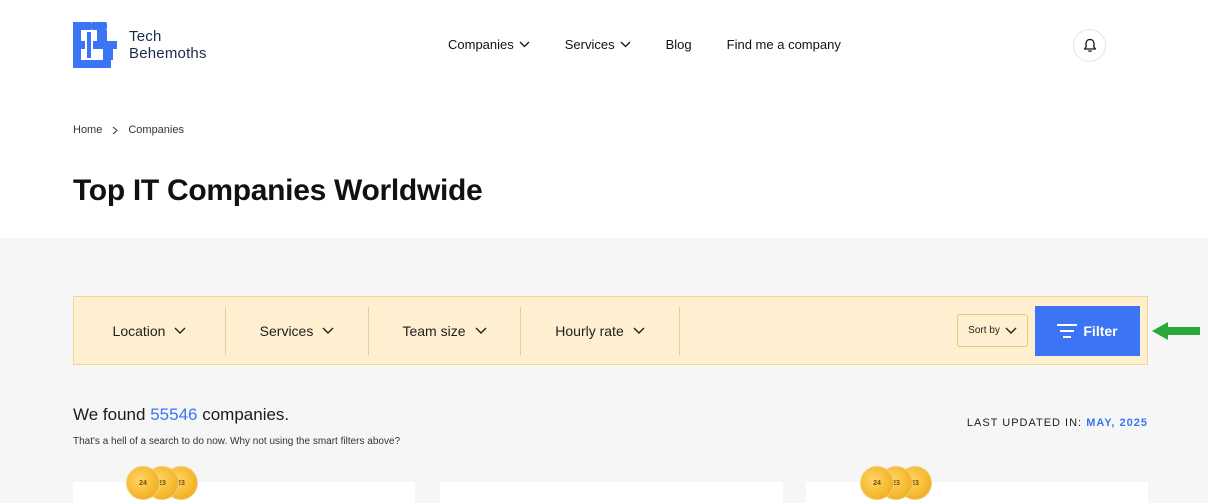 Image resolution: width=1208 pixels, height=503 pixels. I want to click on nav-services: Services, so click(598, 44).